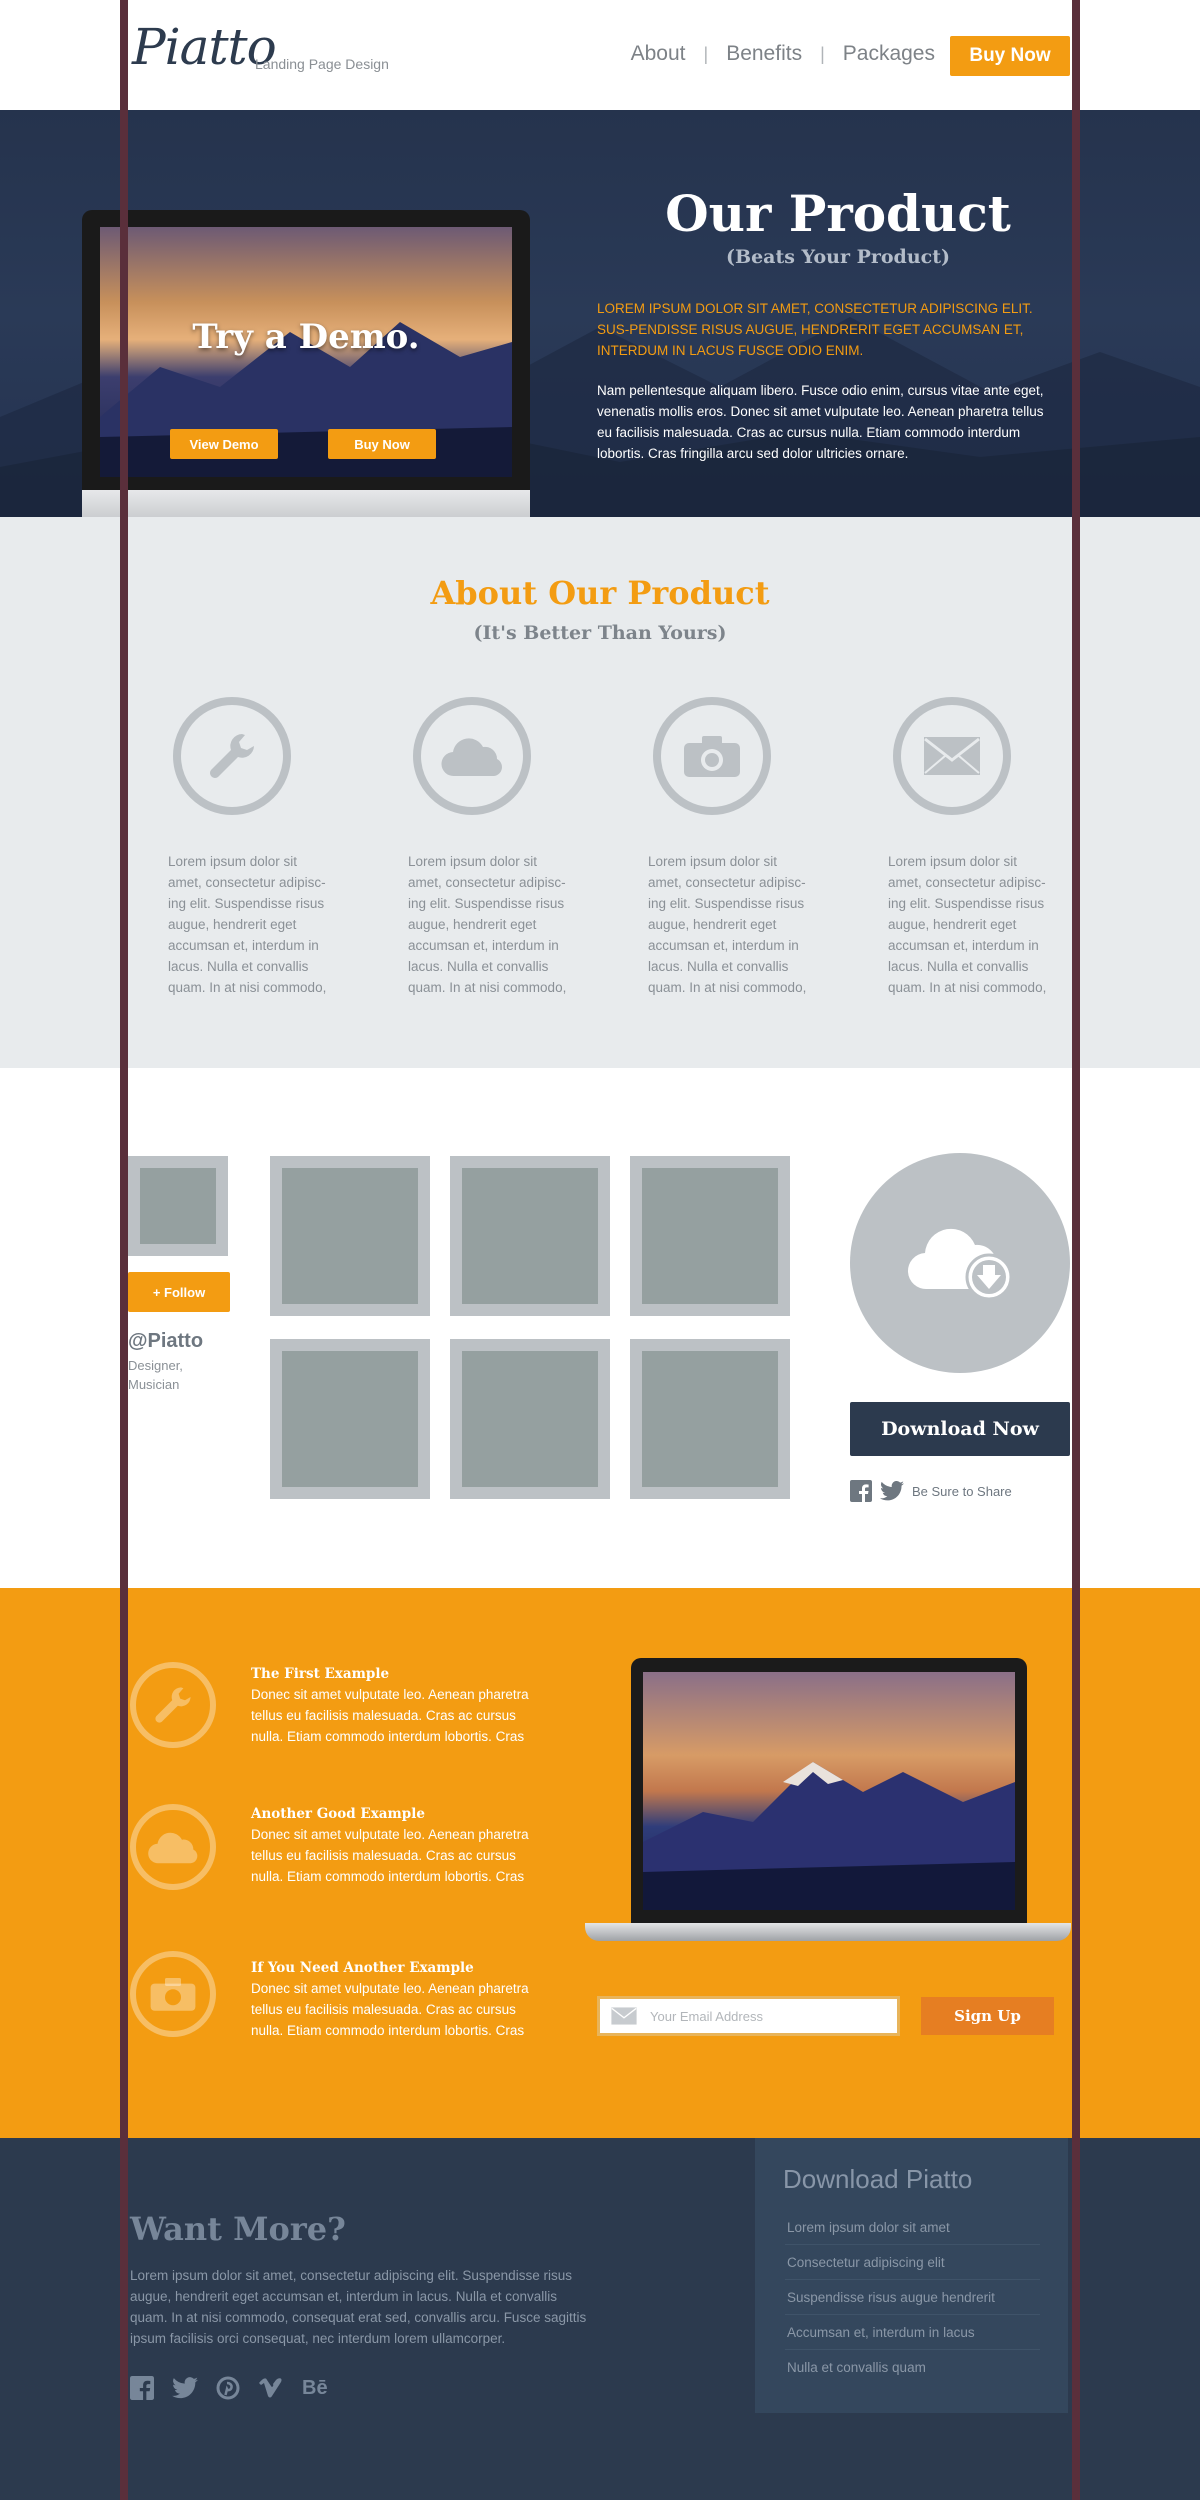 The width and height of the screenshot is (1200, 2500). What do you see at coordinates (224, 444) in the screenshot?
I see `view-demo-button: View Demo` at bounding box center [224, 444].